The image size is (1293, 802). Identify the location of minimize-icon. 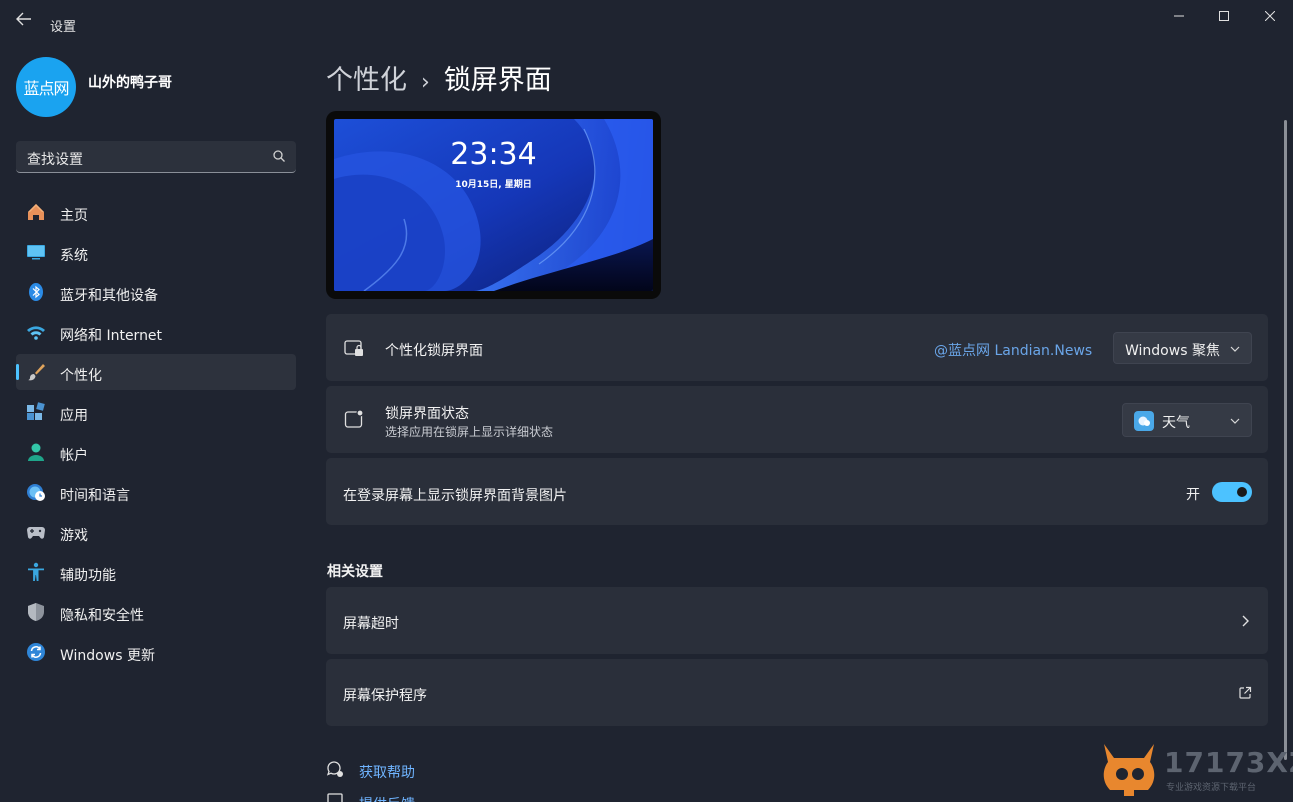
(1179, 16).